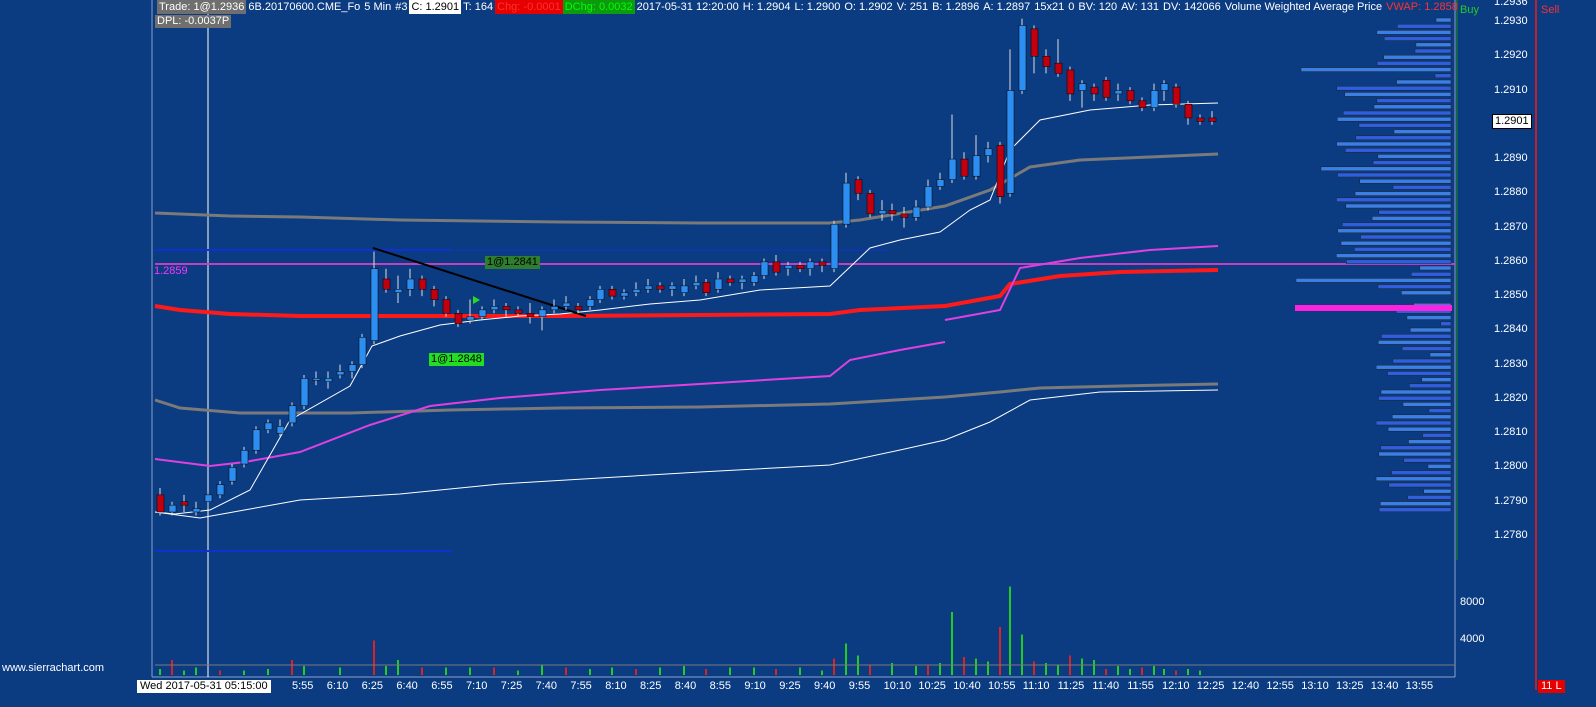 The image size is (1596, 707). I want to click on sierrachart-watermark: www.sierrachart.com, so click(53, 668).